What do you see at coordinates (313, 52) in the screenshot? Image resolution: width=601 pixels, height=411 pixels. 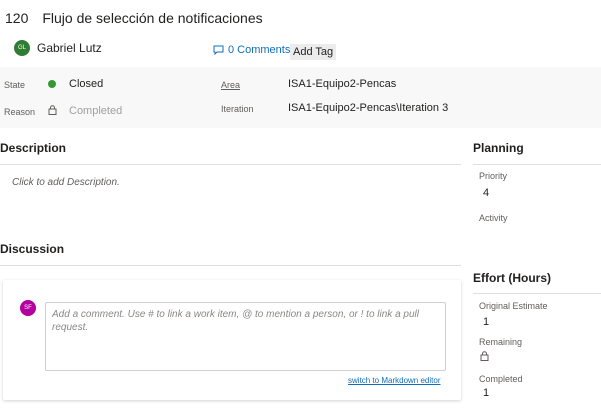 I see `add-tag-button: Add Tag` at bounding box center [313, 52].